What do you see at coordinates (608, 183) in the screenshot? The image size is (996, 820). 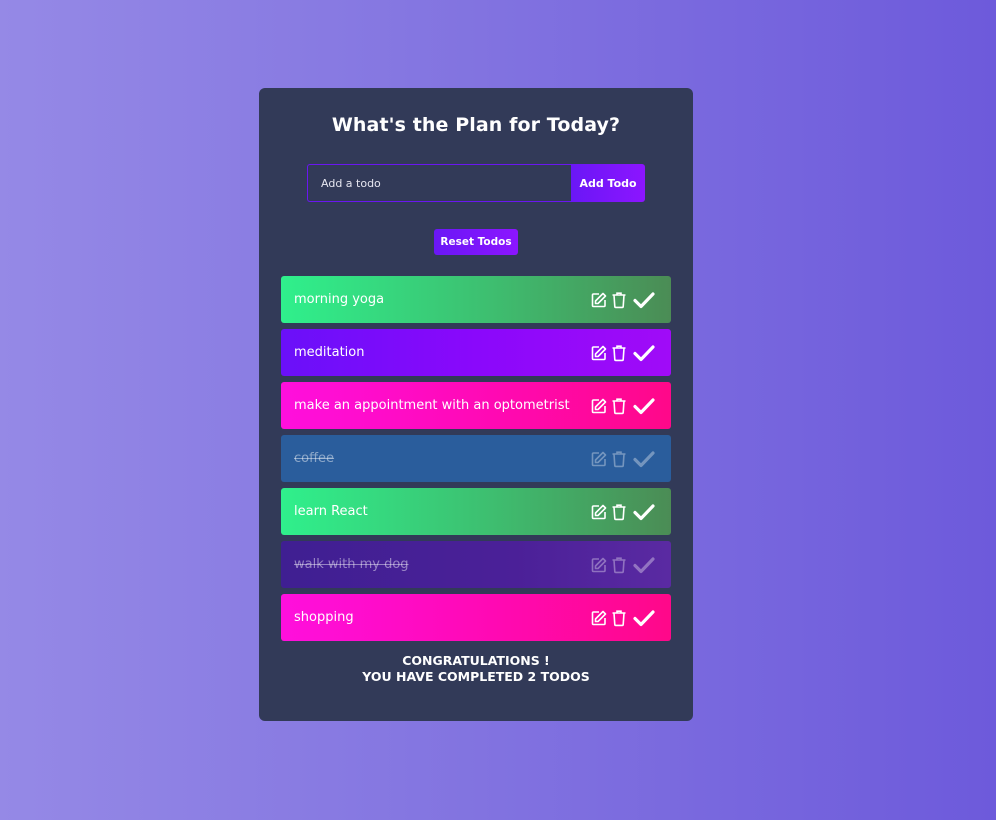 I see `add-todo-button: Add Todo` at bounding box center [608, 183].